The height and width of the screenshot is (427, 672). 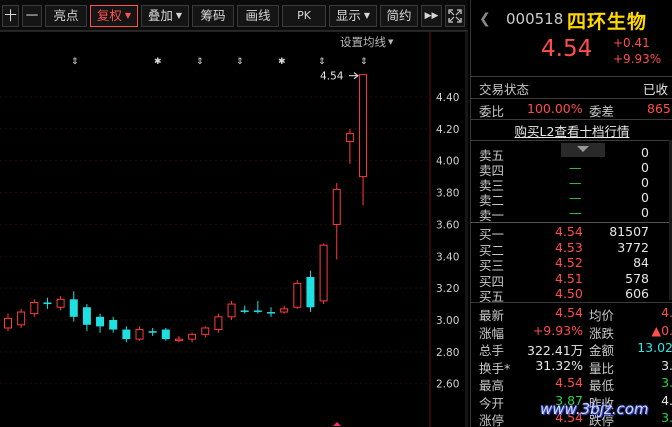 I want to click on display-button: 显示 ▼, so click(x=353, y=16).